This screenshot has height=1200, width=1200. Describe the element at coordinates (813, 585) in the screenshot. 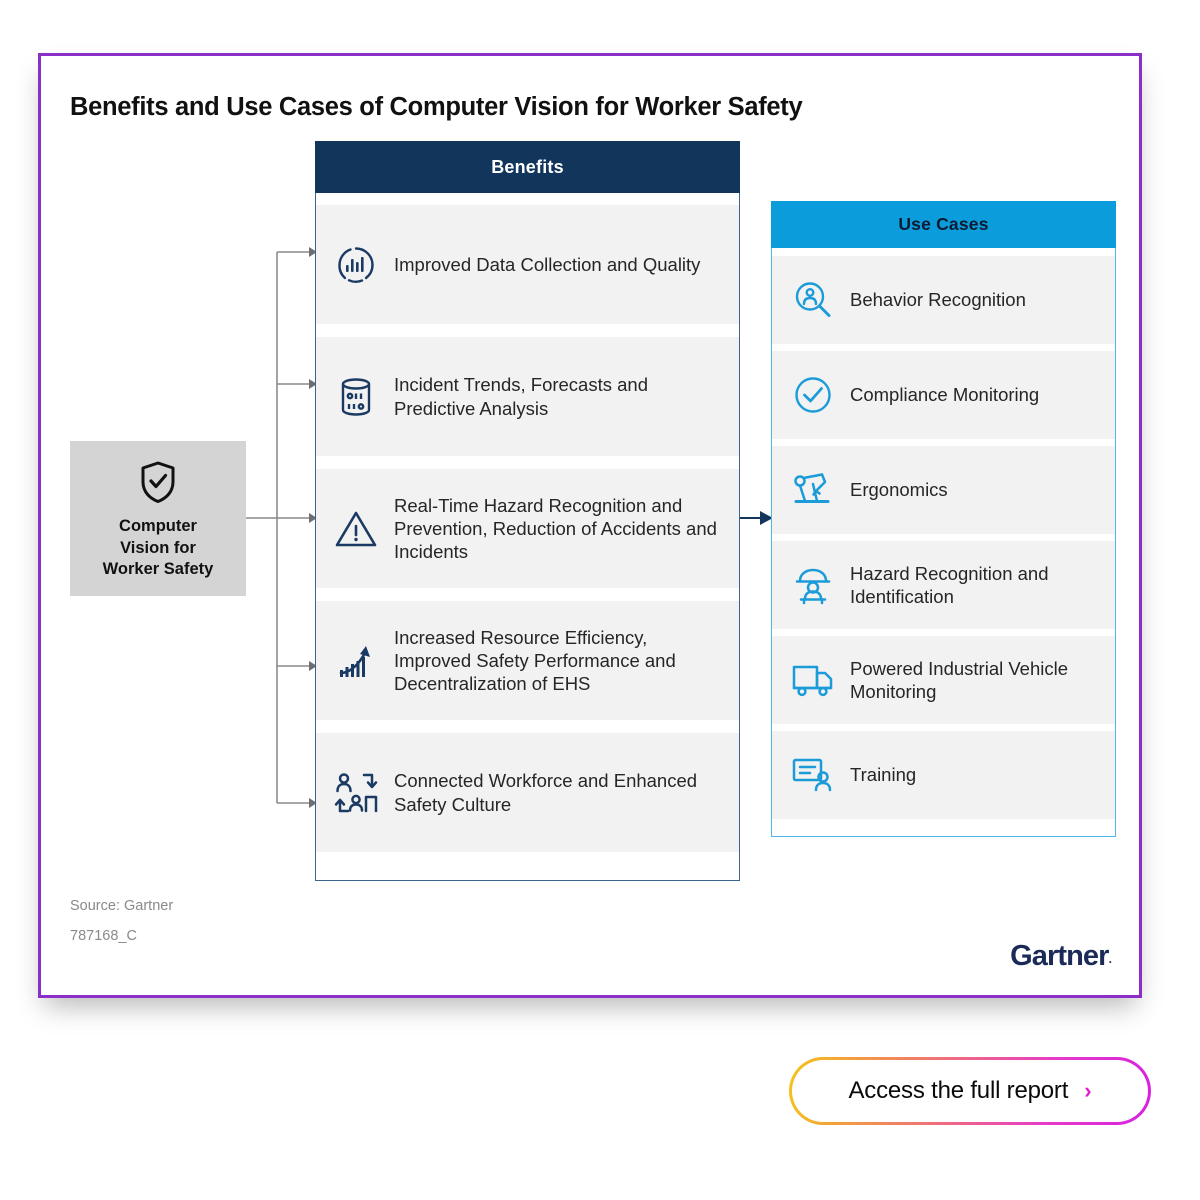

I see `hazard-person-icon` at that location.